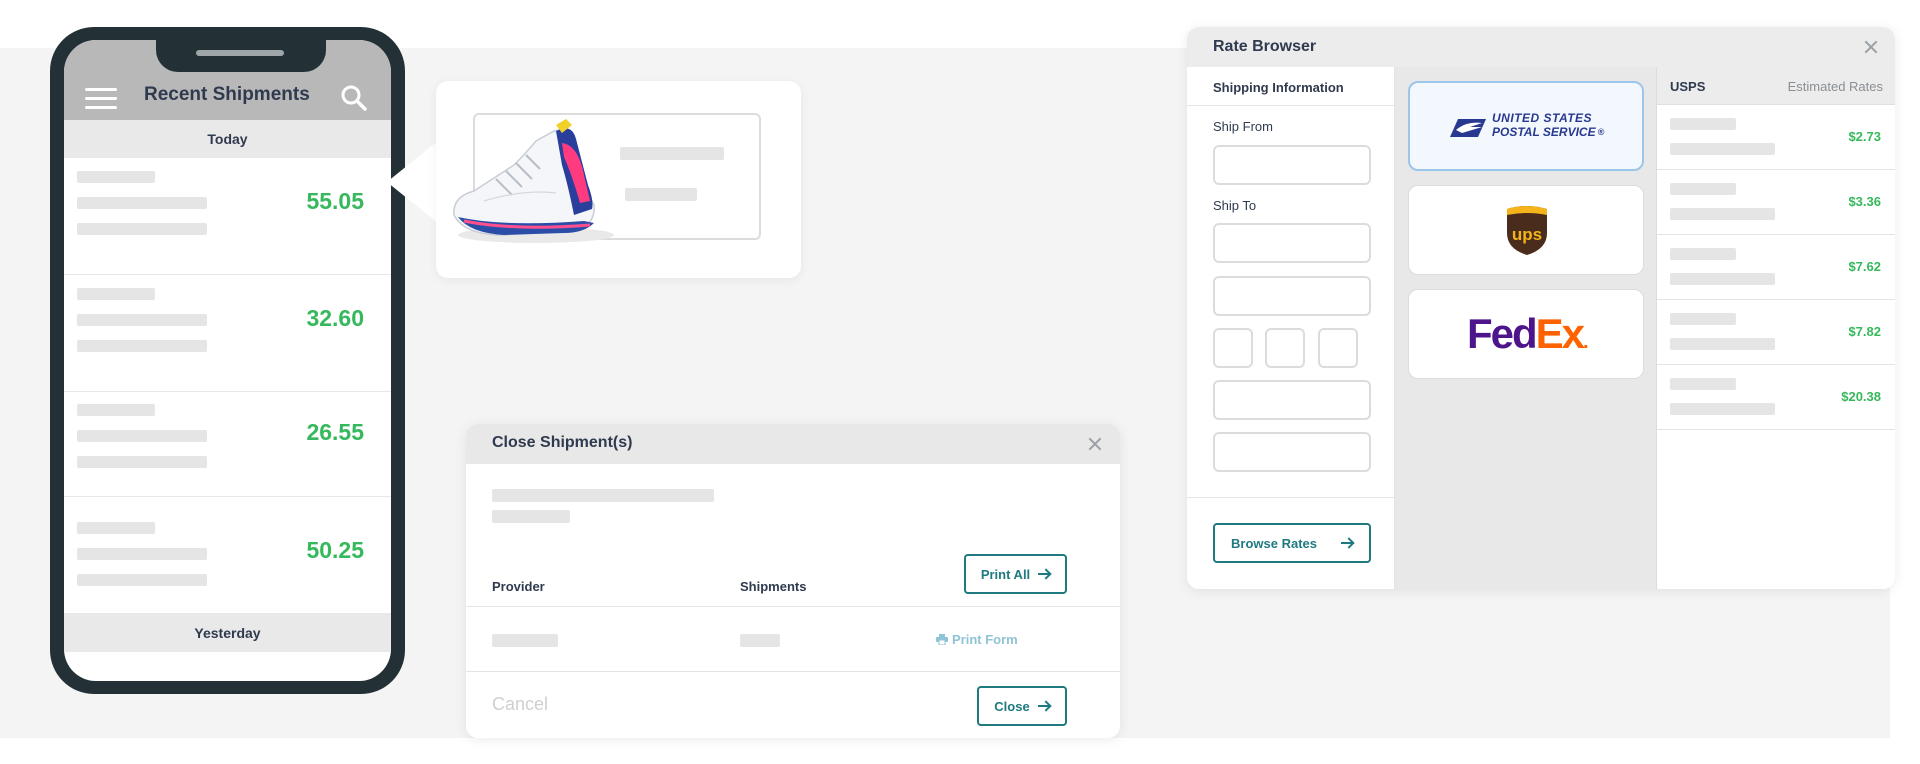 Image resolution: width=1920 pixels, height=764 pixels. Describe the element at coordinates (413, 182) in the screenshot. I see `card-pointer` at that location.